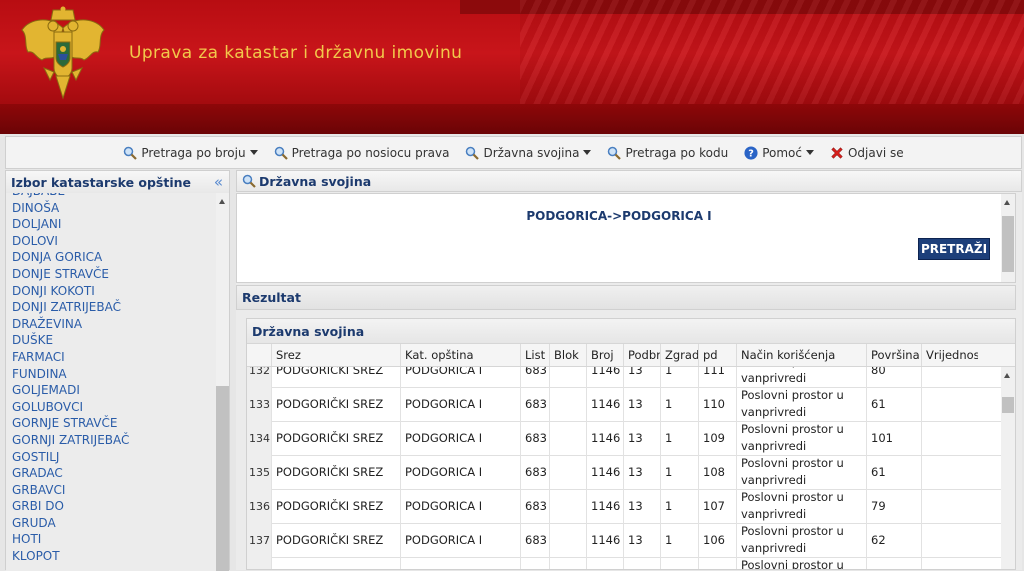 The height and width of the screenshot is (571, 1024). Describe the element at coordinates (67, 357) in the screenshot. I see `sidebar-item-municipality: FARMACI` at that location.